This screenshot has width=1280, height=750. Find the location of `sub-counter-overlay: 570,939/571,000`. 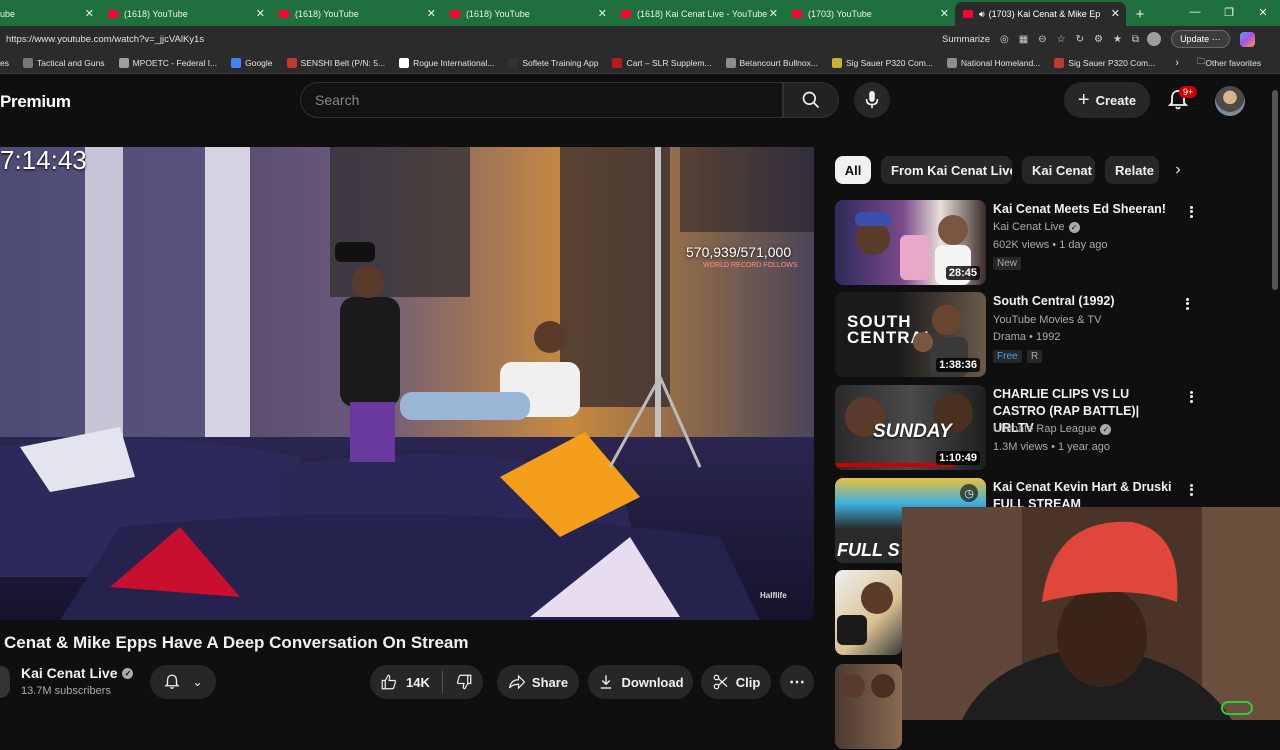

sub-counter-overlay: 570,939/571,000 is located at coordinates (739, 252).